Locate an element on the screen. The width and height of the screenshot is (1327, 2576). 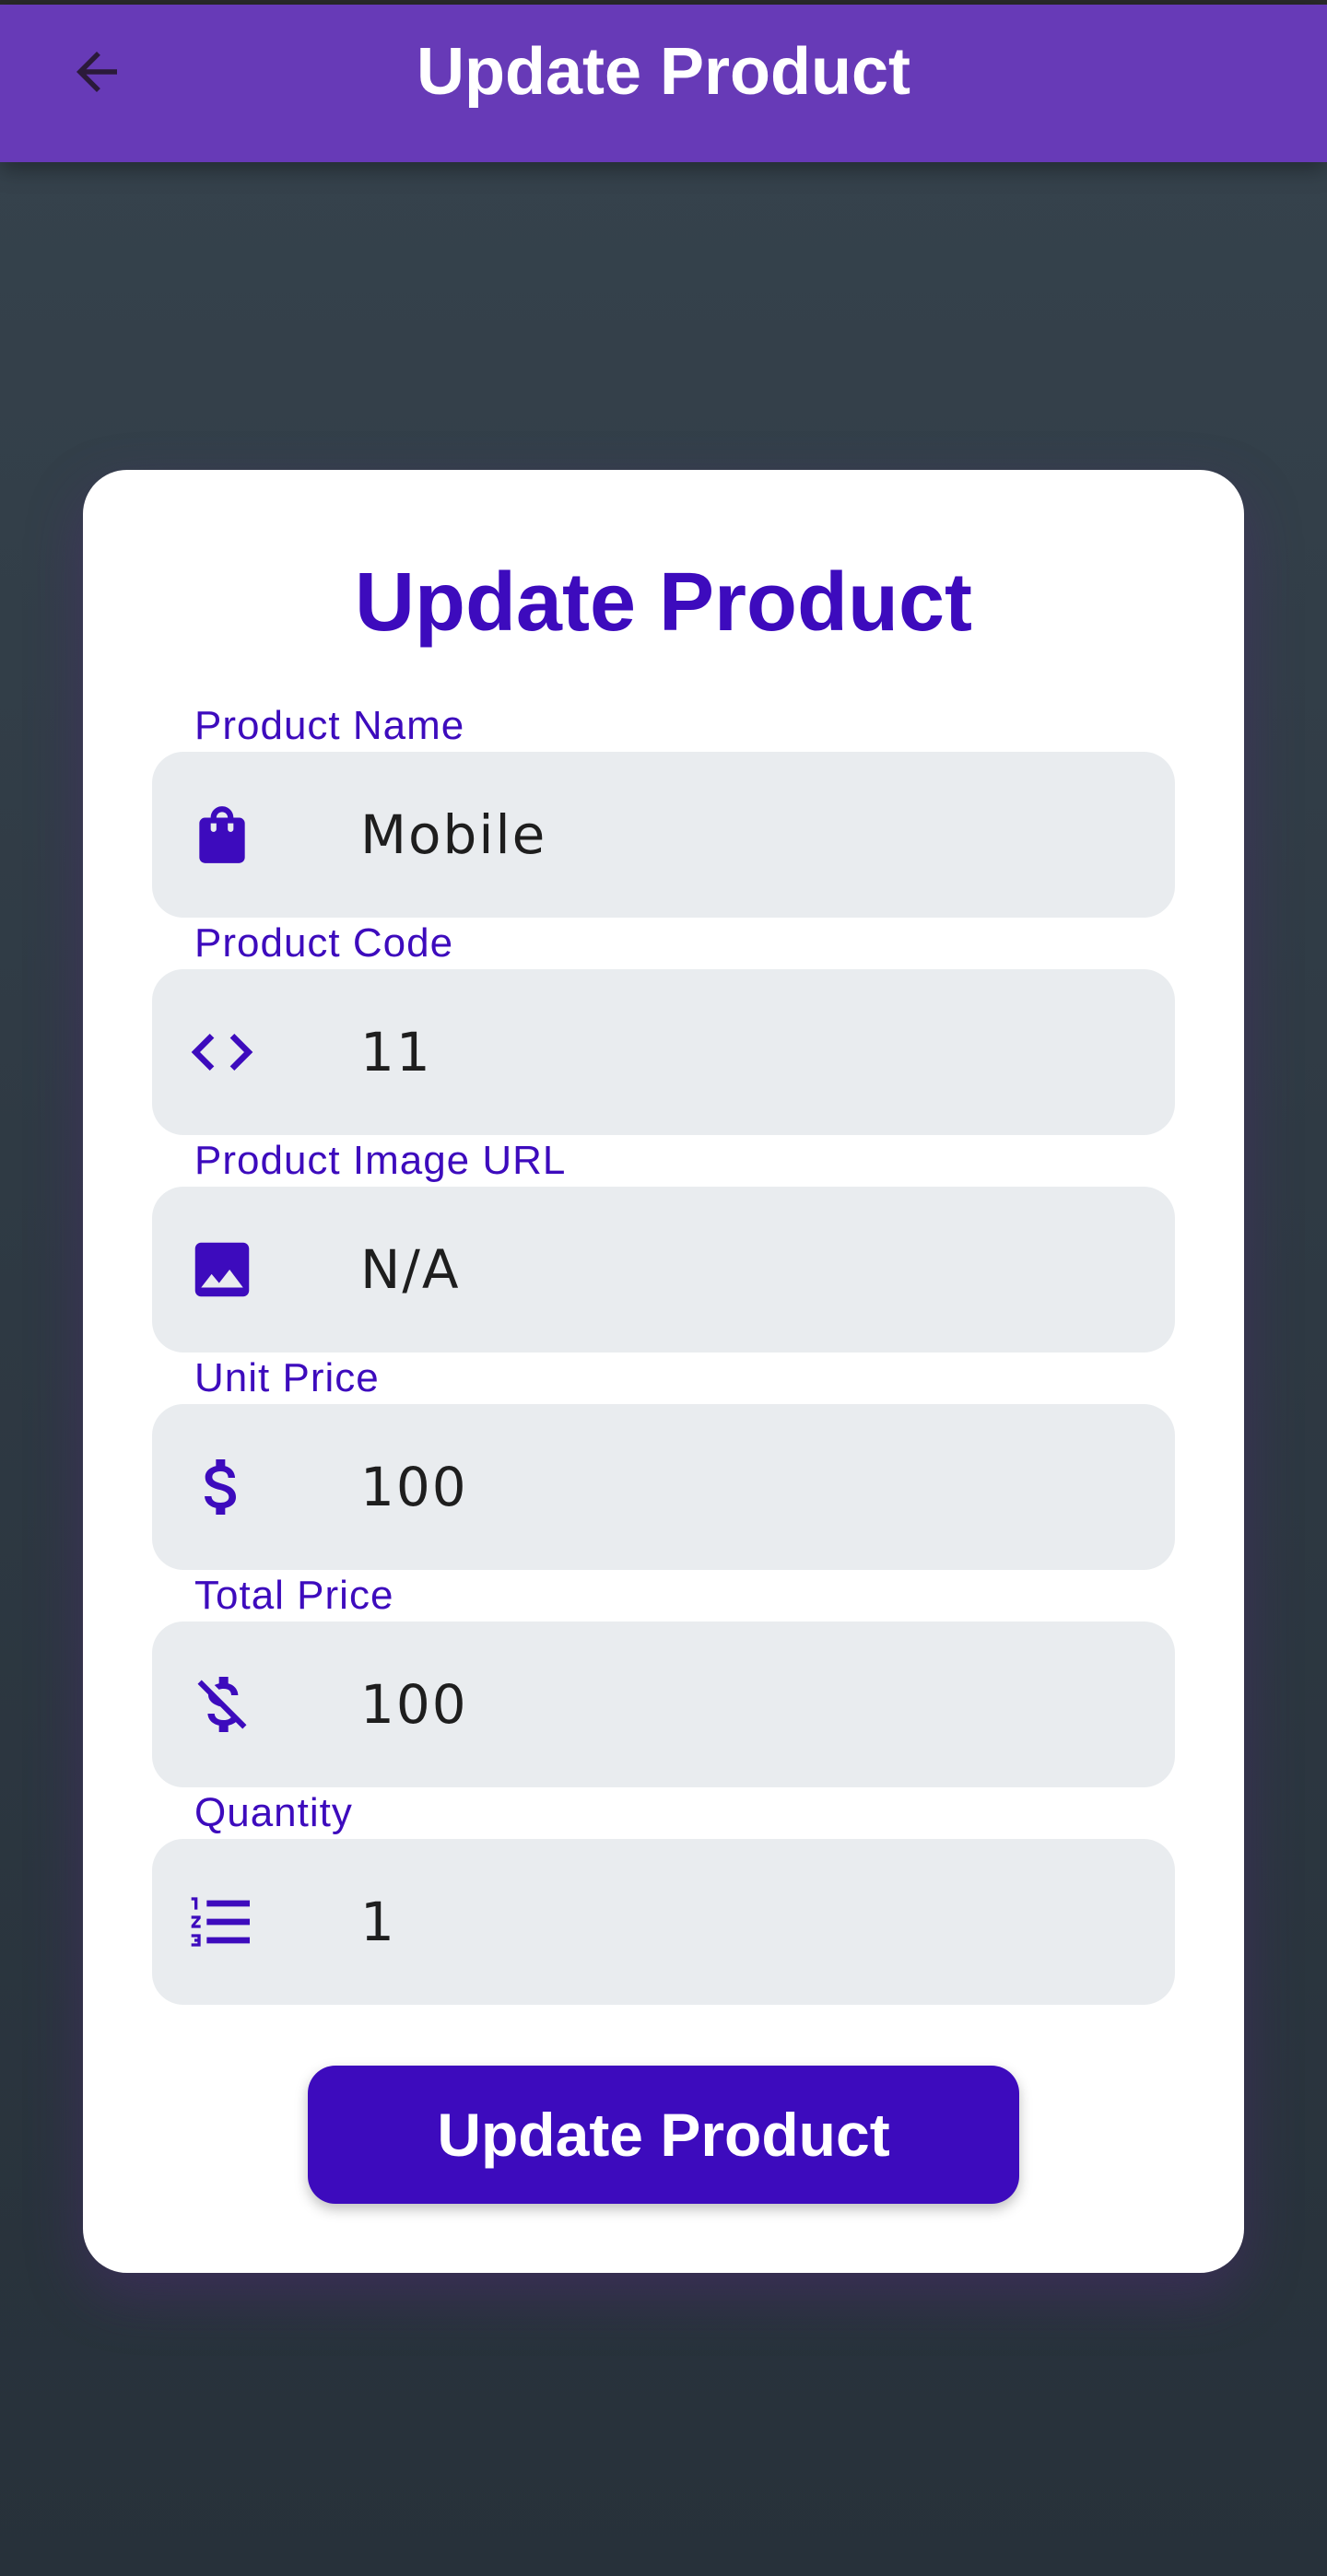
product-image-url-field: Product Image URL N/A is located at coordinates (663, 1243).